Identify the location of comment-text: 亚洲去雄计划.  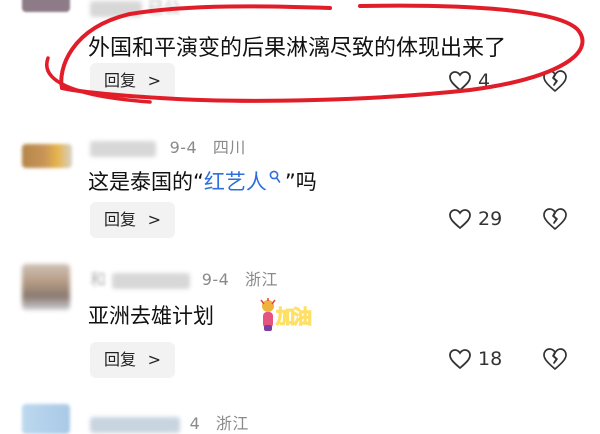
(151, 315).